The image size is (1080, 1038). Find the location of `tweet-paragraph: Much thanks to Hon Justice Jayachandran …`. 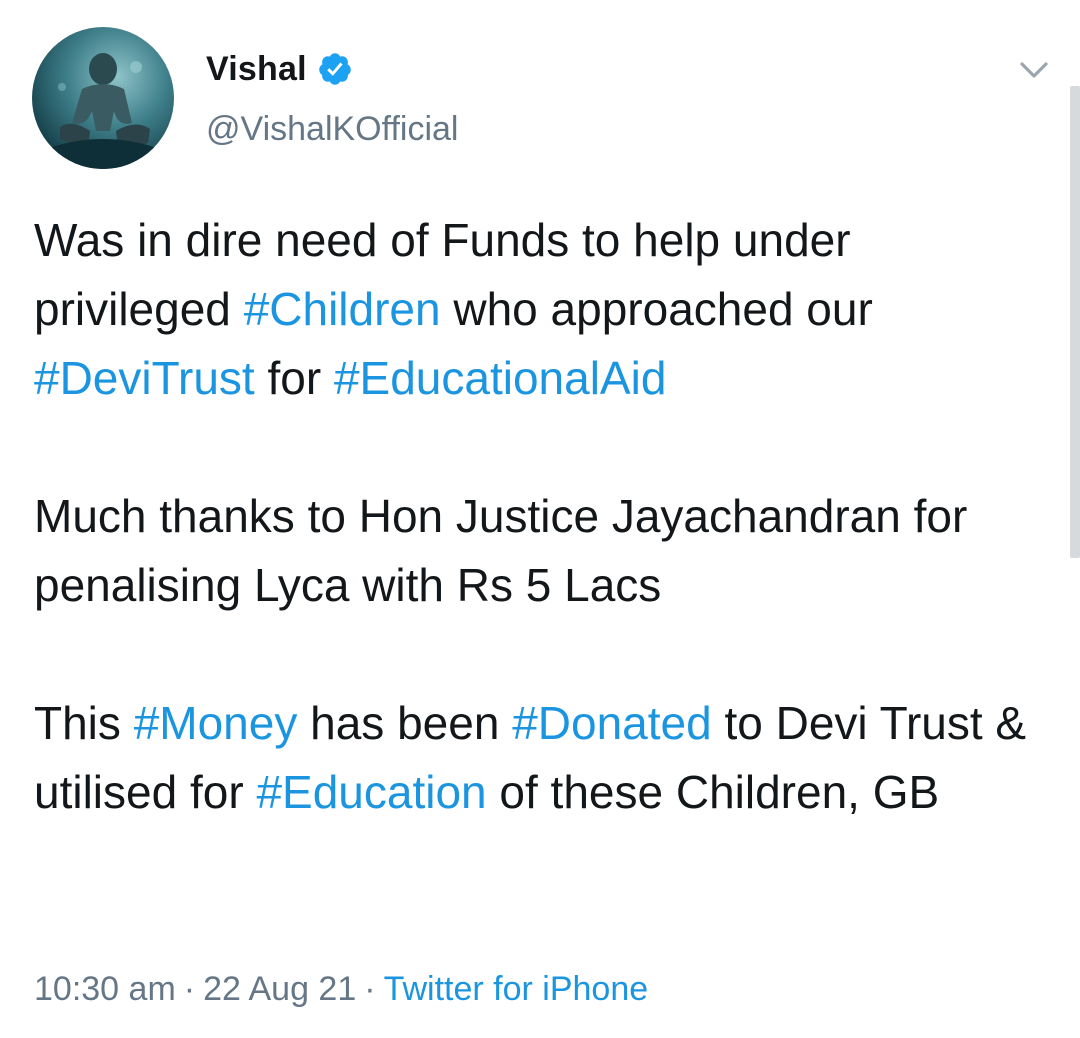

tweet-paragraph: Much thanks to Hon Justice Jayachandran … is located at coordinates (539, 551).